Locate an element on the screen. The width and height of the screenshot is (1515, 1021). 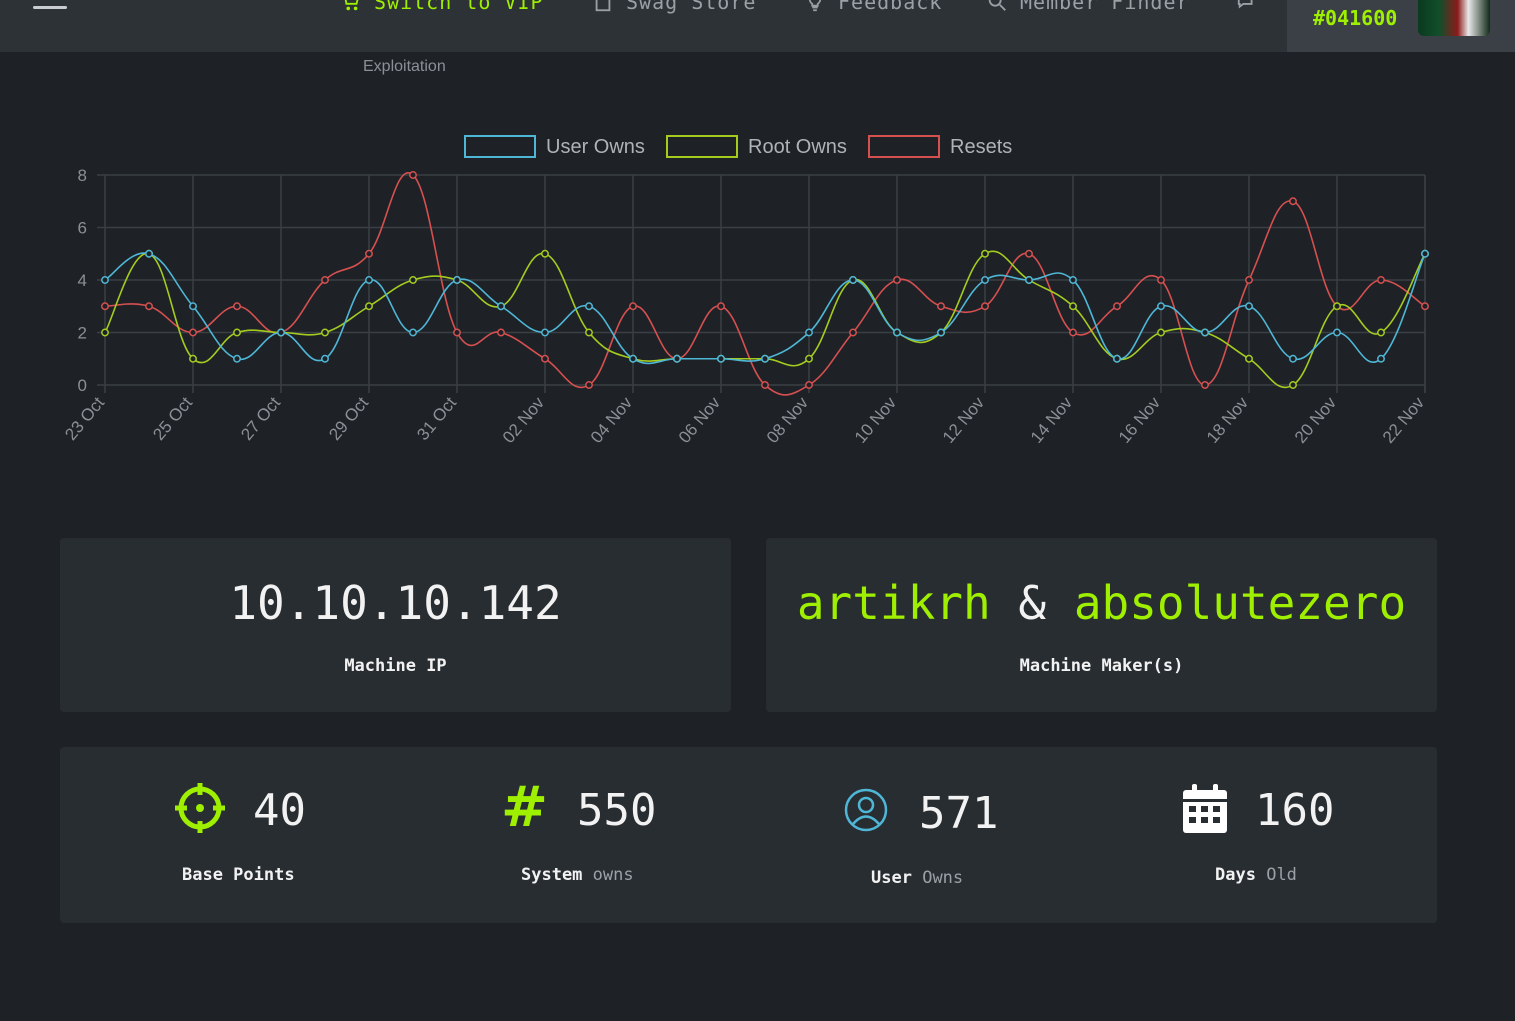
calendar-icon is located at coordinates (1205, 808).